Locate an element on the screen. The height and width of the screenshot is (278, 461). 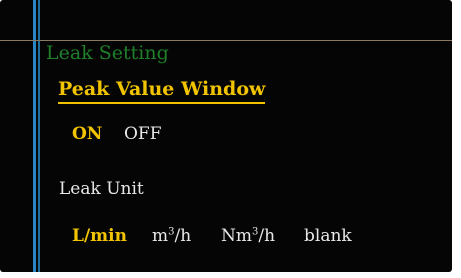
peak-value-window-title: Peak Value Window is located at coordinates (162, 90).